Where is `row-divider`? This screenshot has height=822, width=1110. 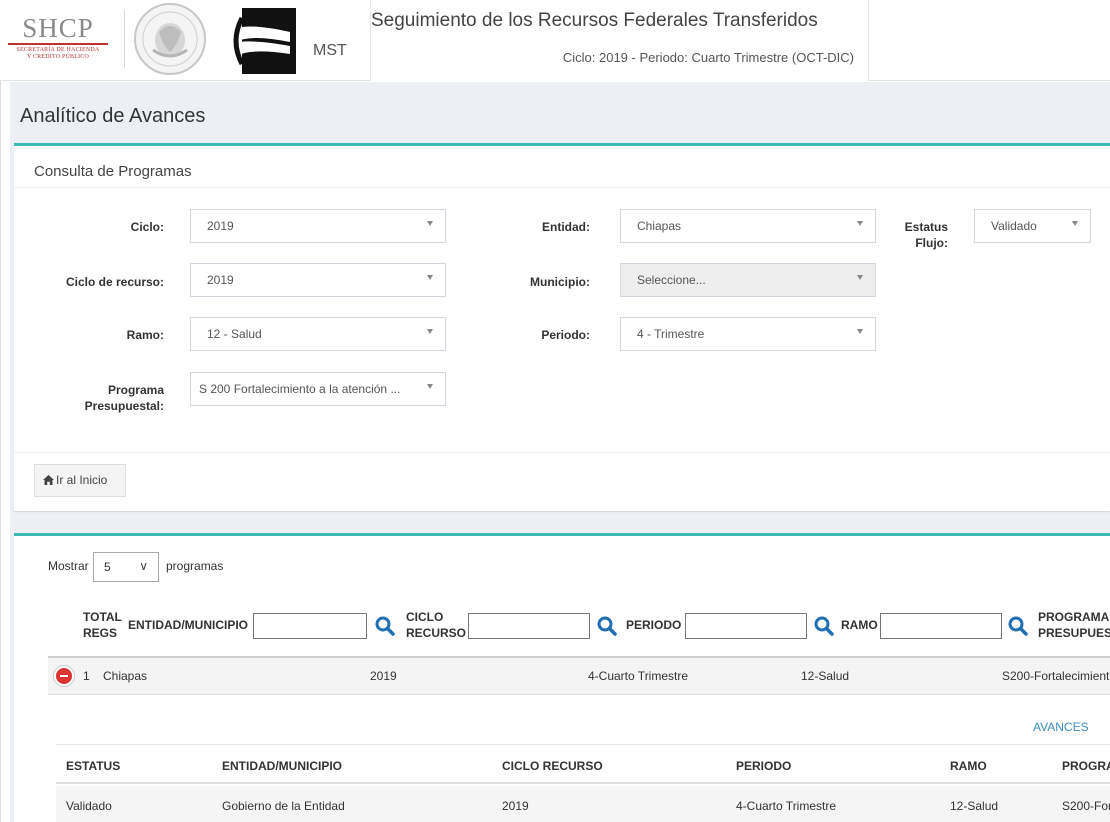
row-divider is located at coordinates (579, 694).